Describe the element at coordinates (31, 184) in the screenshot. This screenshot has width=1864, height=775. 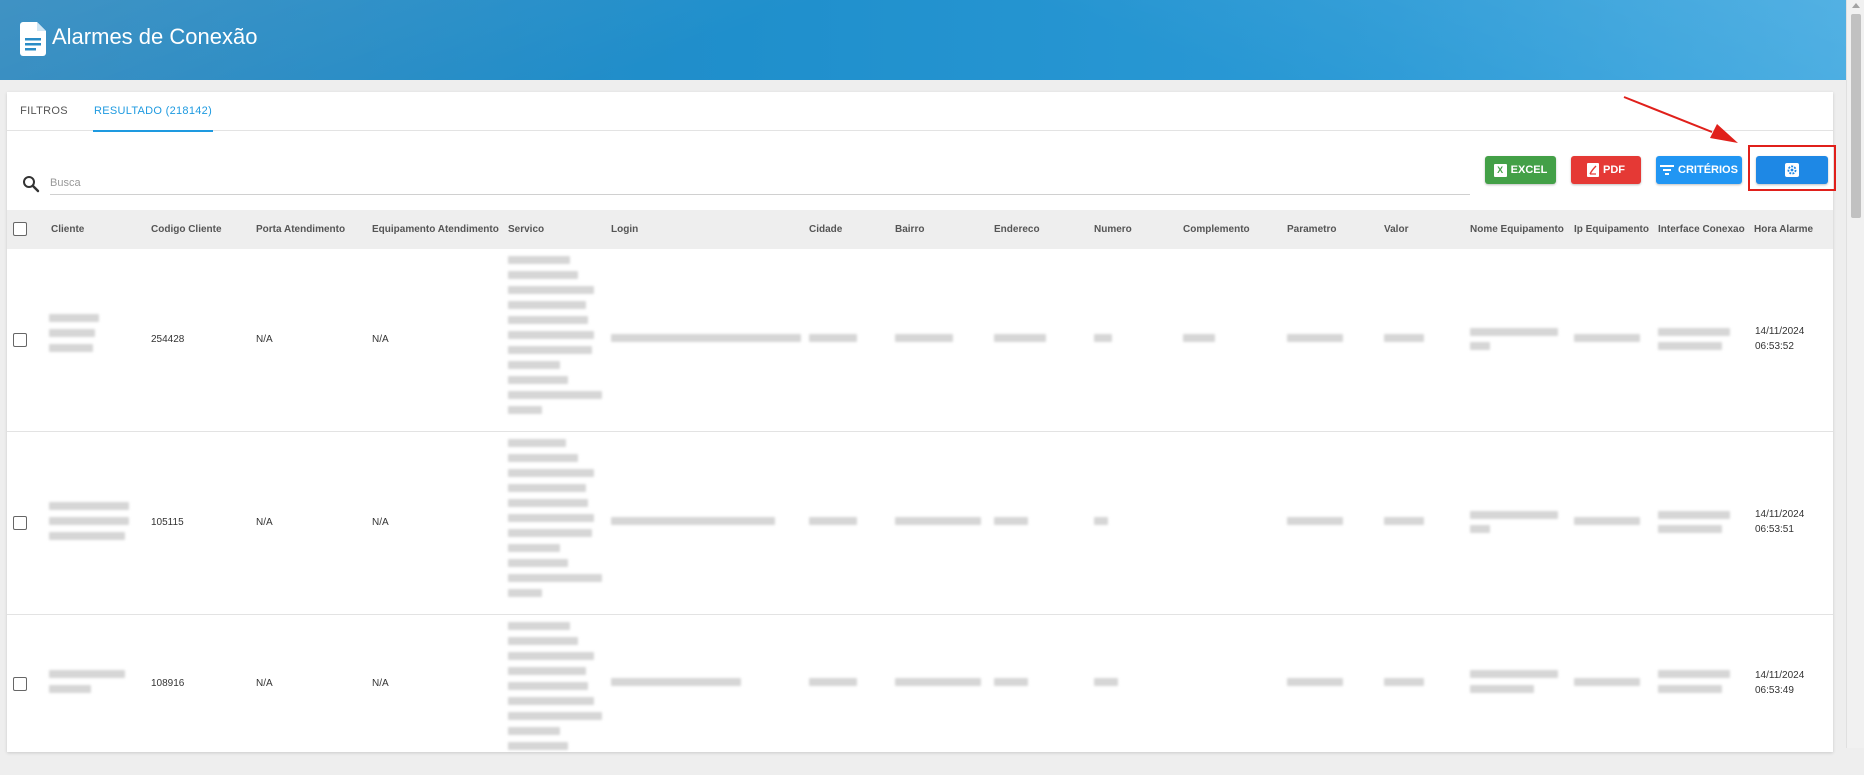
I see `search-icon` at that location.